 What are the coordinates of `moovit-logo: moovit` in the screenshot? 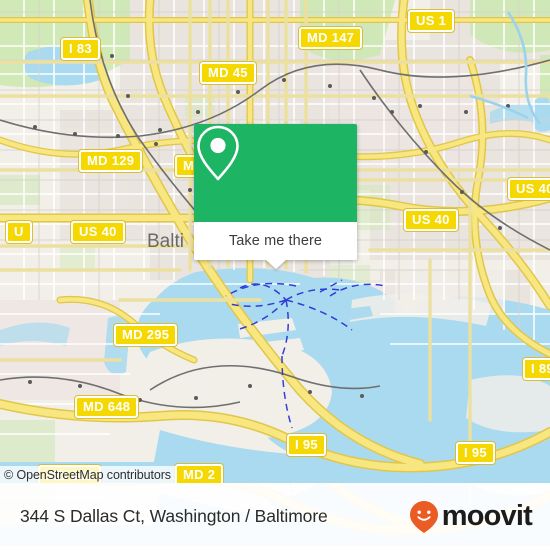 It's located at (471, 517).